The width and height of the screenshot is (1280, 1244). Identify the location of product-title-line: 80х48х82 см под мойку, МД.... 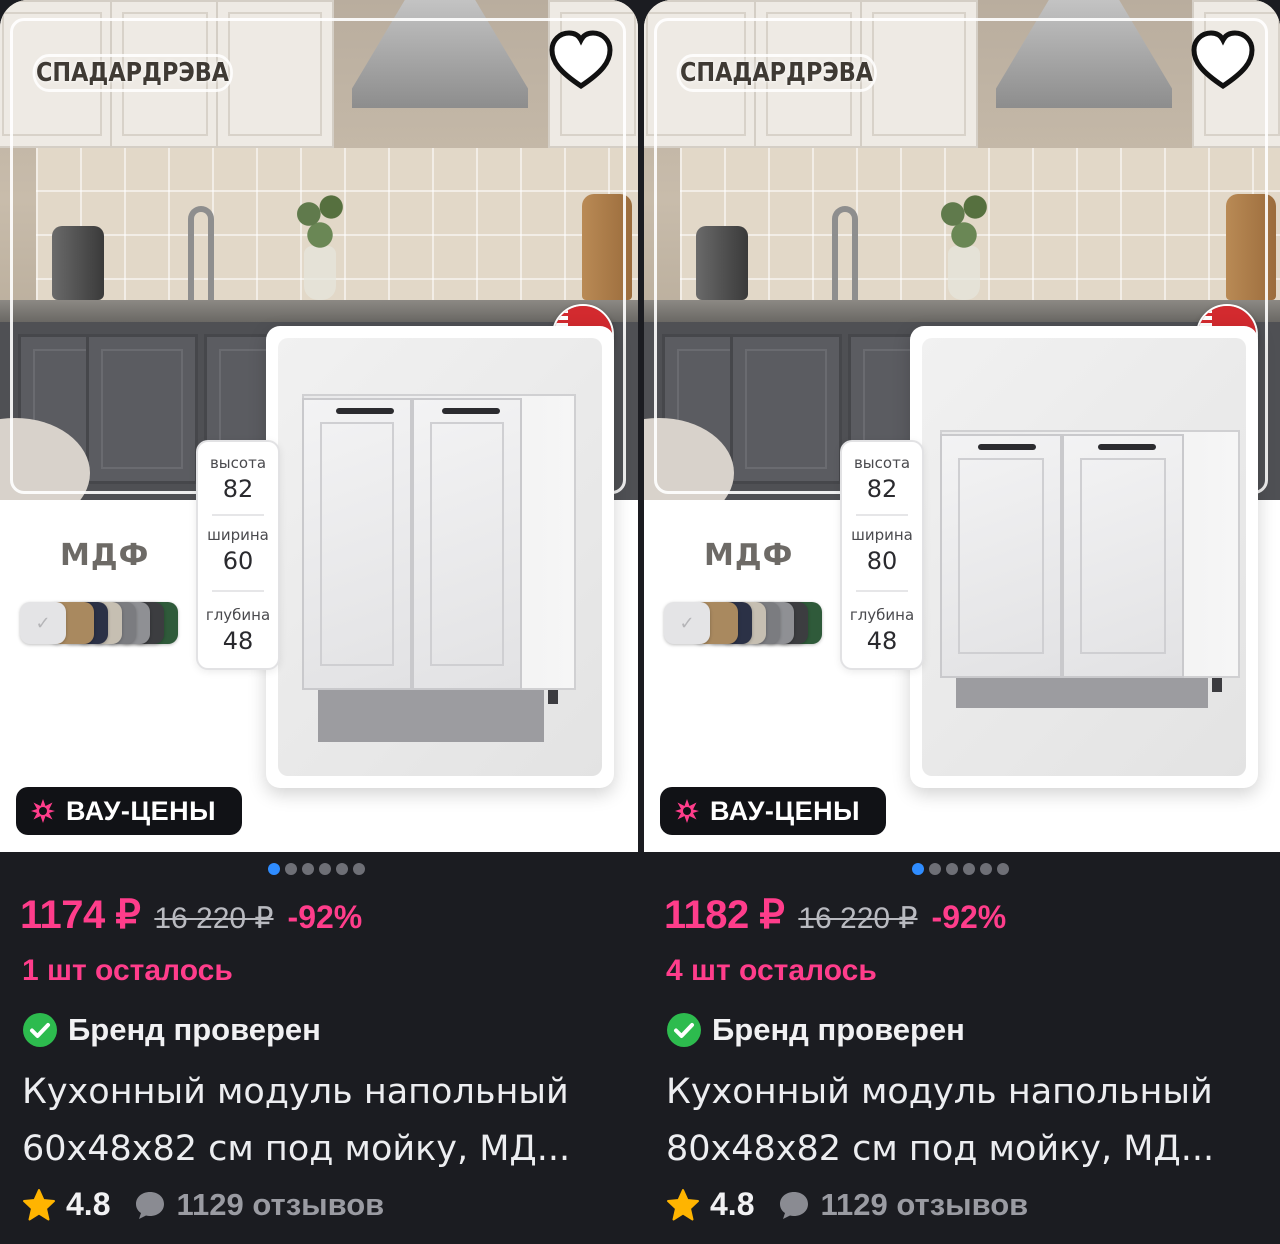
(940, 1149).